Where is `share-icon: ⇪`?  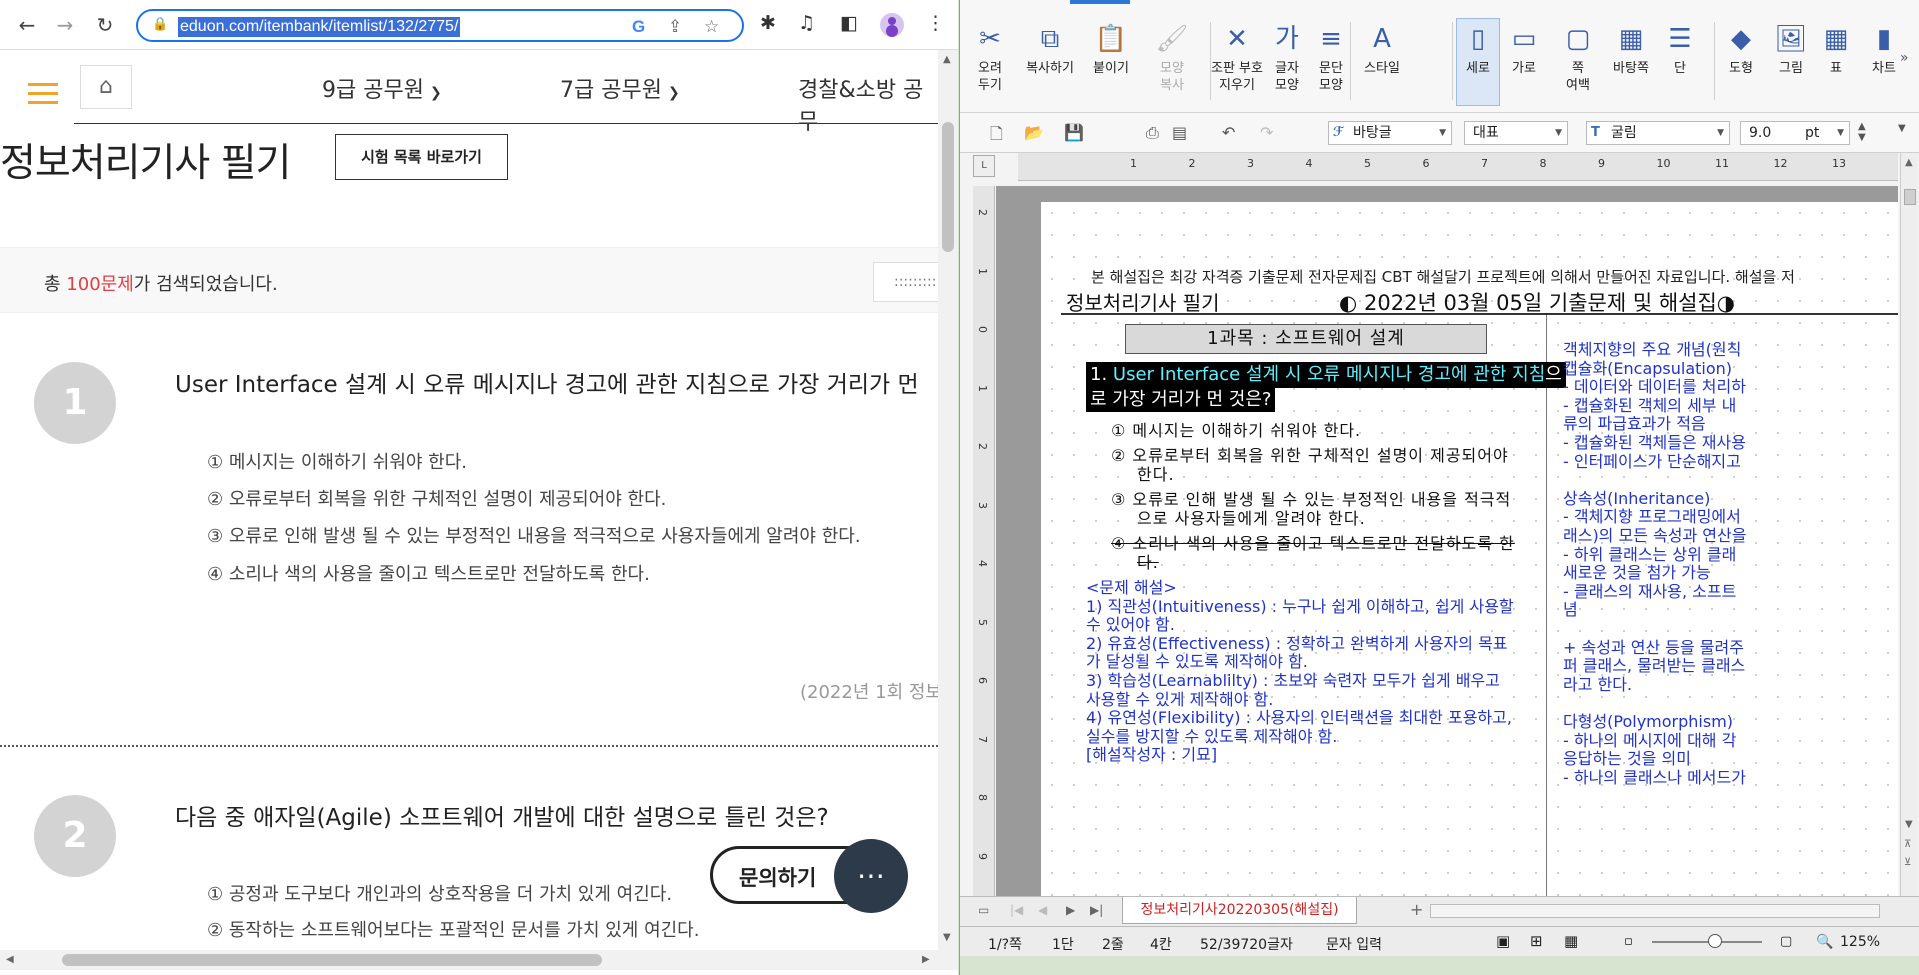
share-icon: ⇪ is located at coordinates (675, 27).